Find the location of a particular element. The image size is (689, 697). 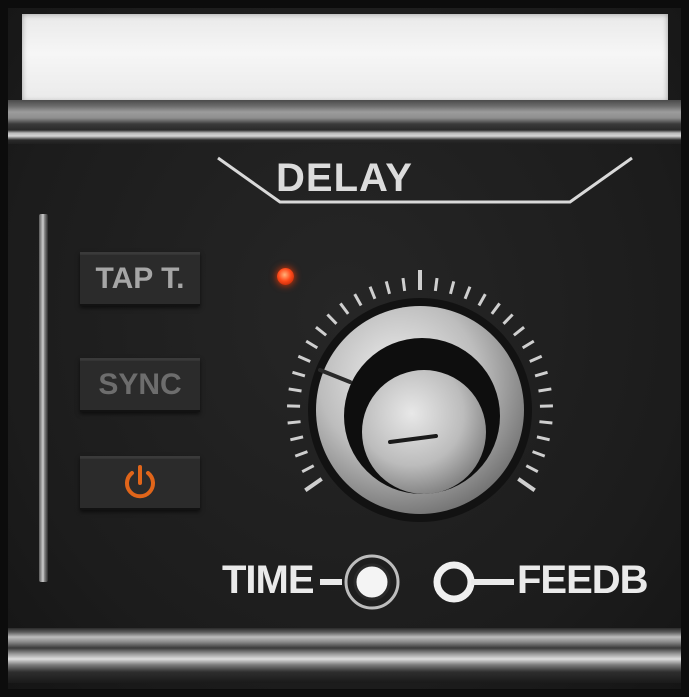

feedback-label: FEEDB is located at coordinates (583, 580).